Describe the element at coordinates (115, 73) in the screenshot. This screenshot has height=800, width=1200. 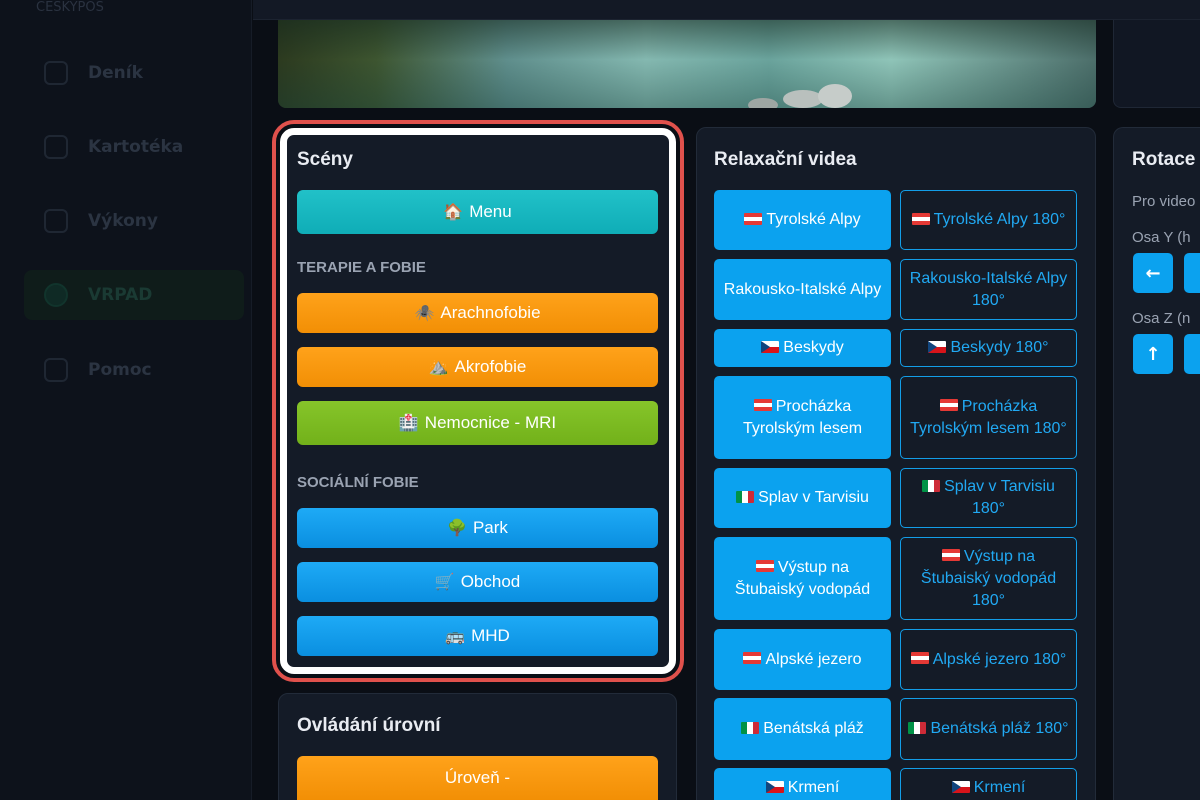
I see `sidebar-item-label: Deník` at that location.